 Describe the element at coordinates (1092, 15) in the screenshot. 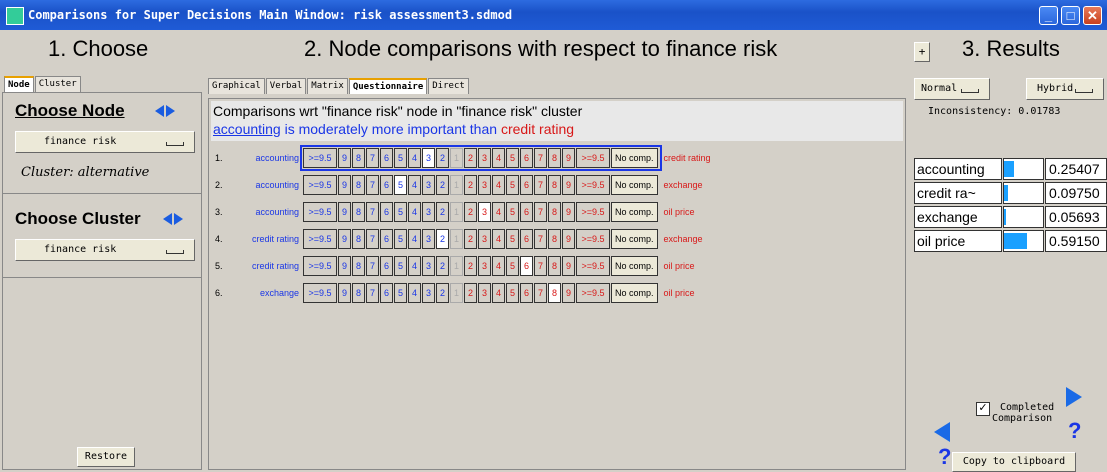

I see `close-button: ✕` at that location.